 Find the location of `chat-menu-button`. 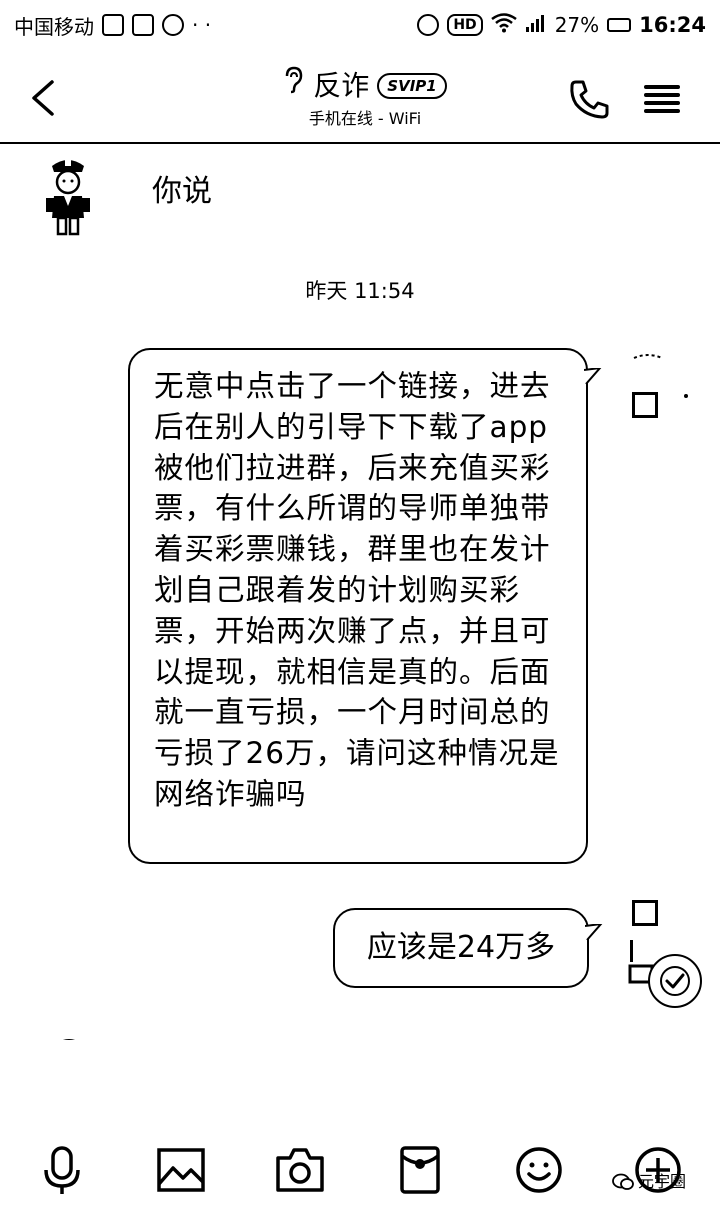

chat-menu-button is located at coordinates (662, 100).